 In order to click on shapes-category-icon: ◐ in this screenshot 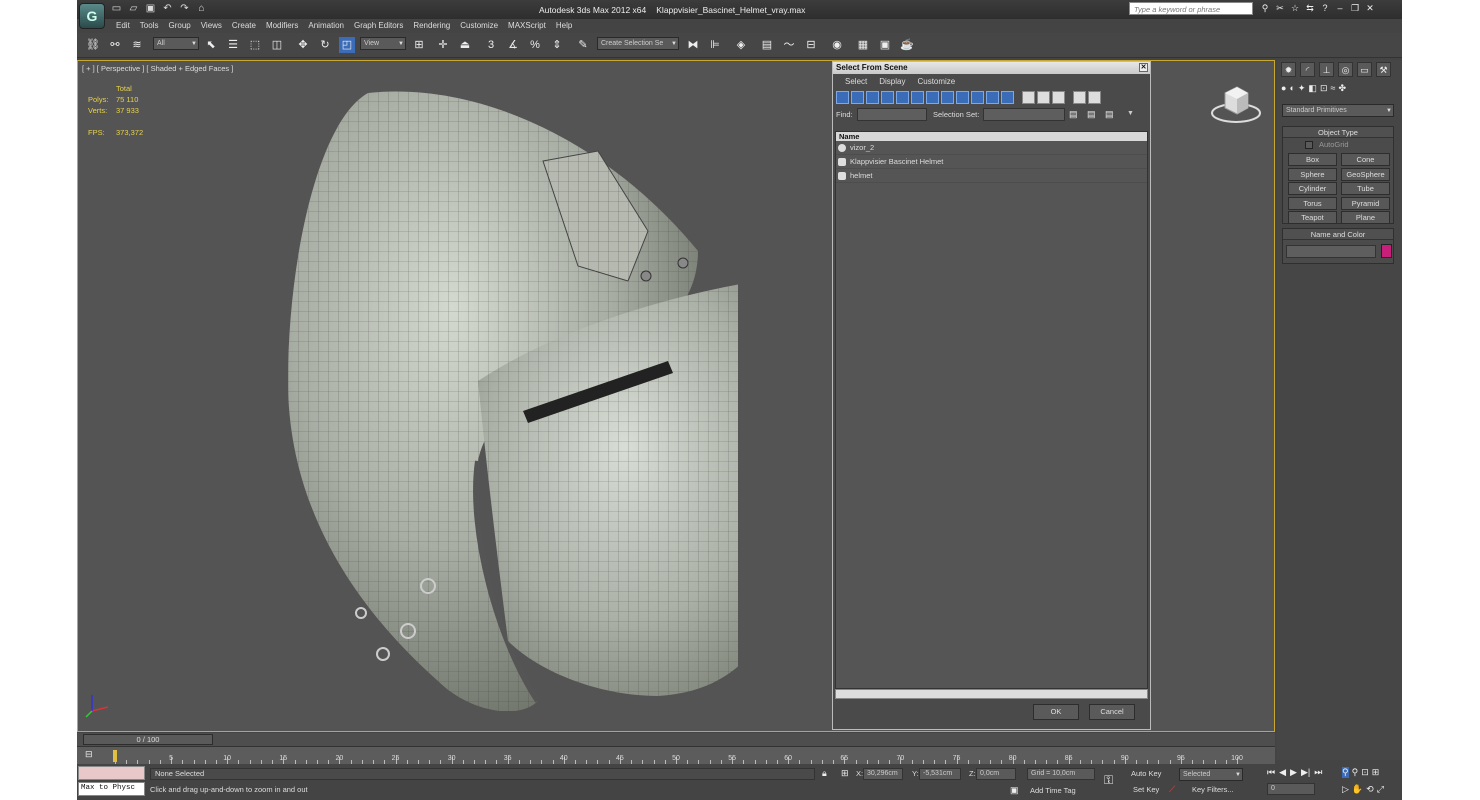, I will do `click(1291, 88)`.